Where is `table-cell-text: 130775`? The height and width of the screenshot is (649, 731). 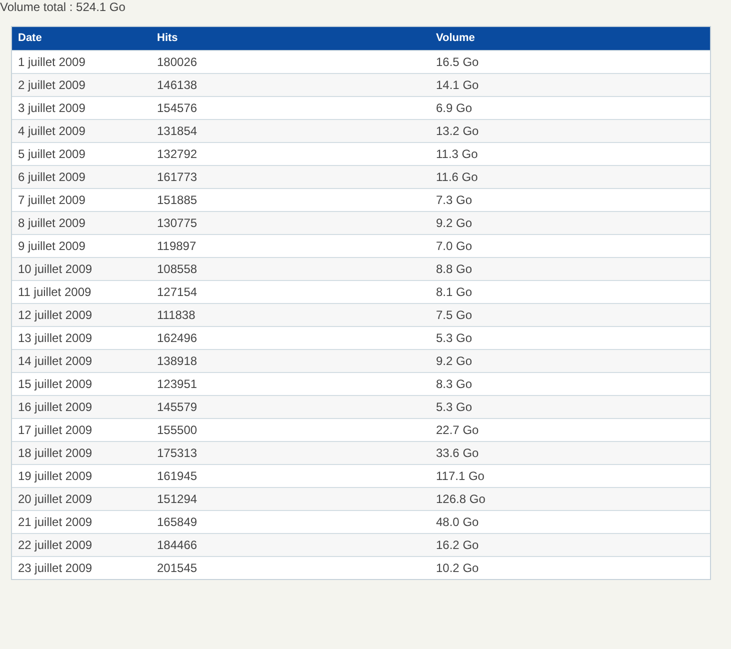
table-cell-text: 130775 is located at coordinates (177, 223).